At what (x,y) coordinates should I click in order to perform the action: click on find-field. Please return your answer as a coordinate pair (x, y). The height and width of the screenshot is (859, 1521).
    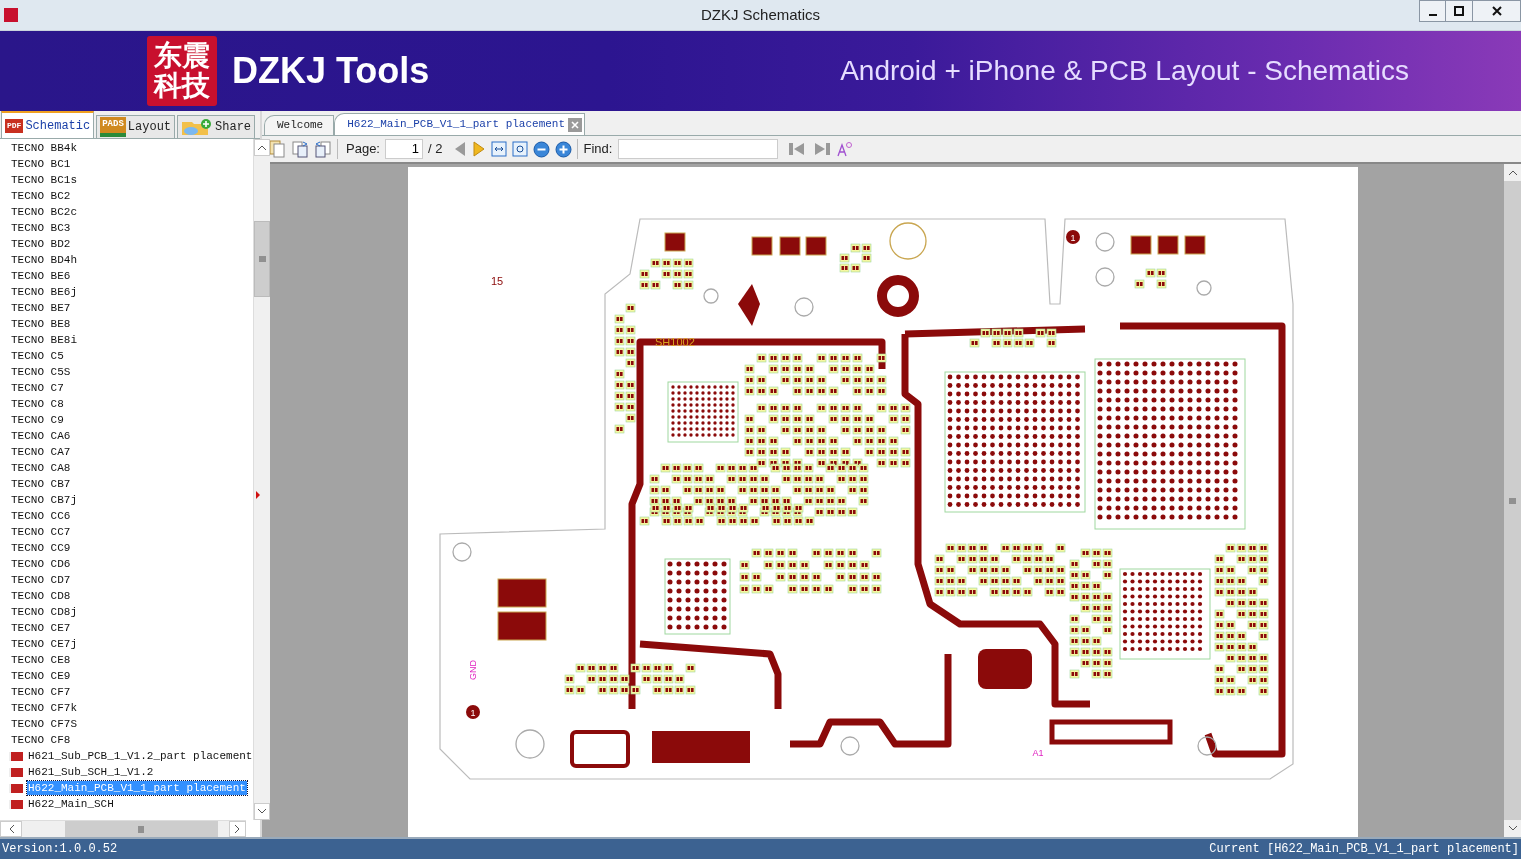
    Looking at the image, I should click on (698, 149).